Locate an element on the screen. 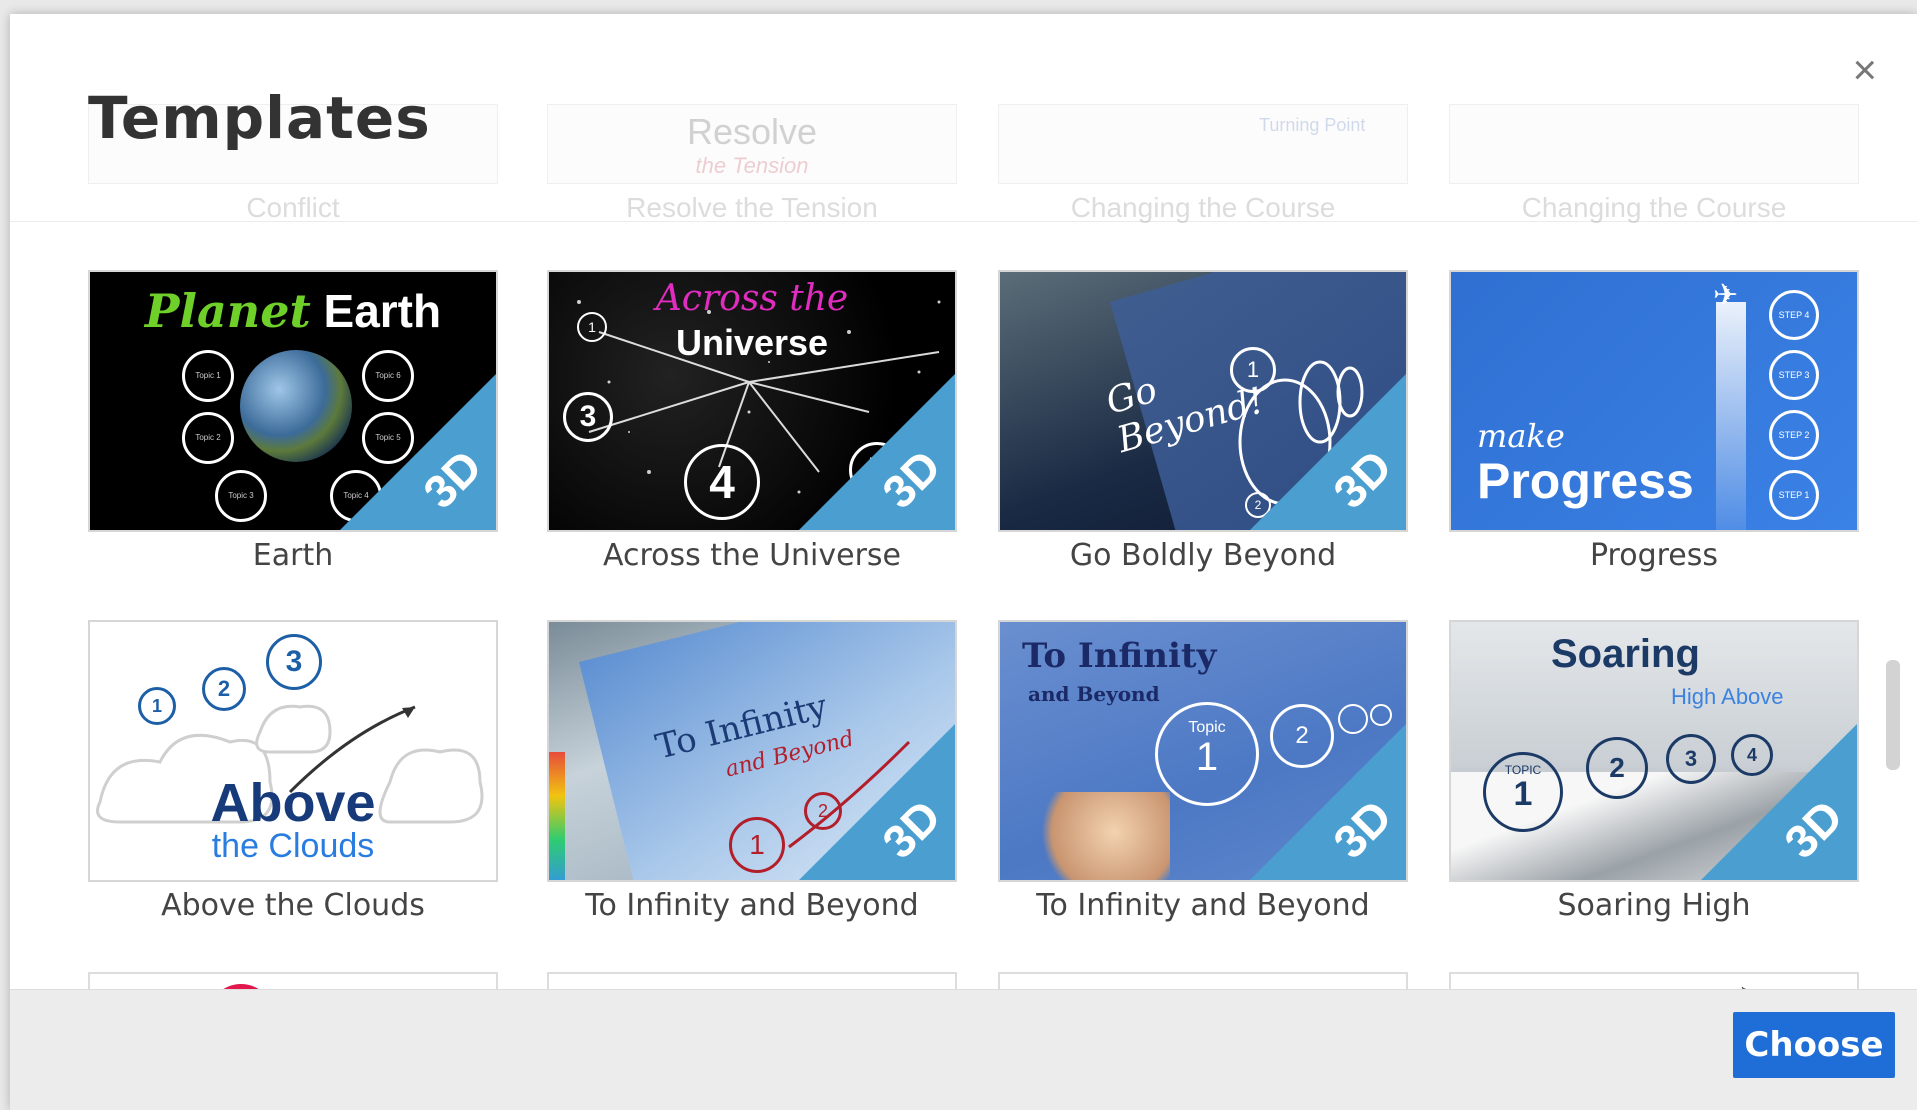  template-thumbnail: Soaring High Above TOPIC 1 2 3 4 3D is located at coordinates (1654, 751).